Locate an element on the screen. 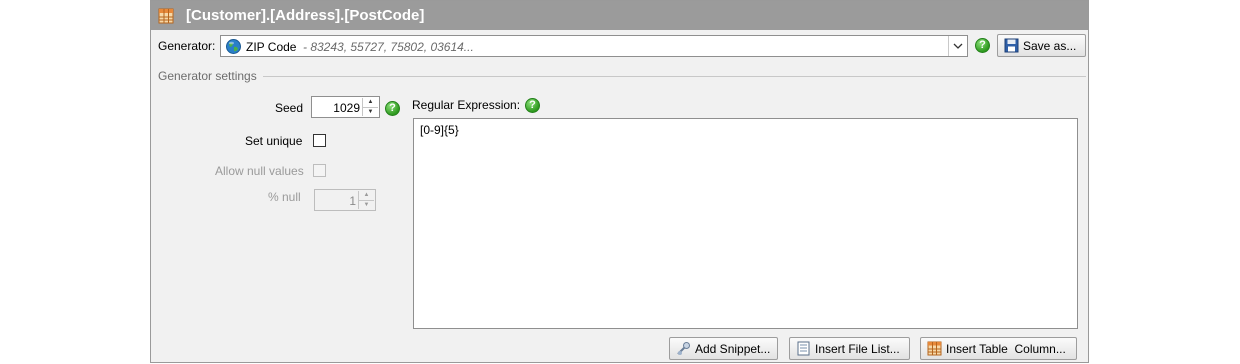 This screenshot has height=364, width=1240. dropdown-button is located at coordinates (957, 46).